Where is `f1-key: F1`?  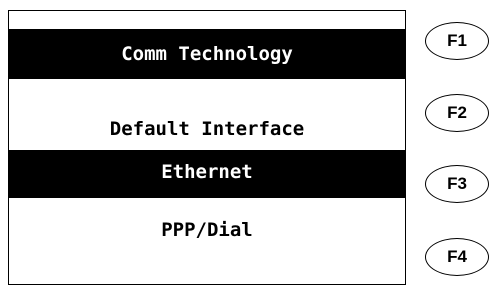
f1-key: F1 is located at coordinates (457, 41).